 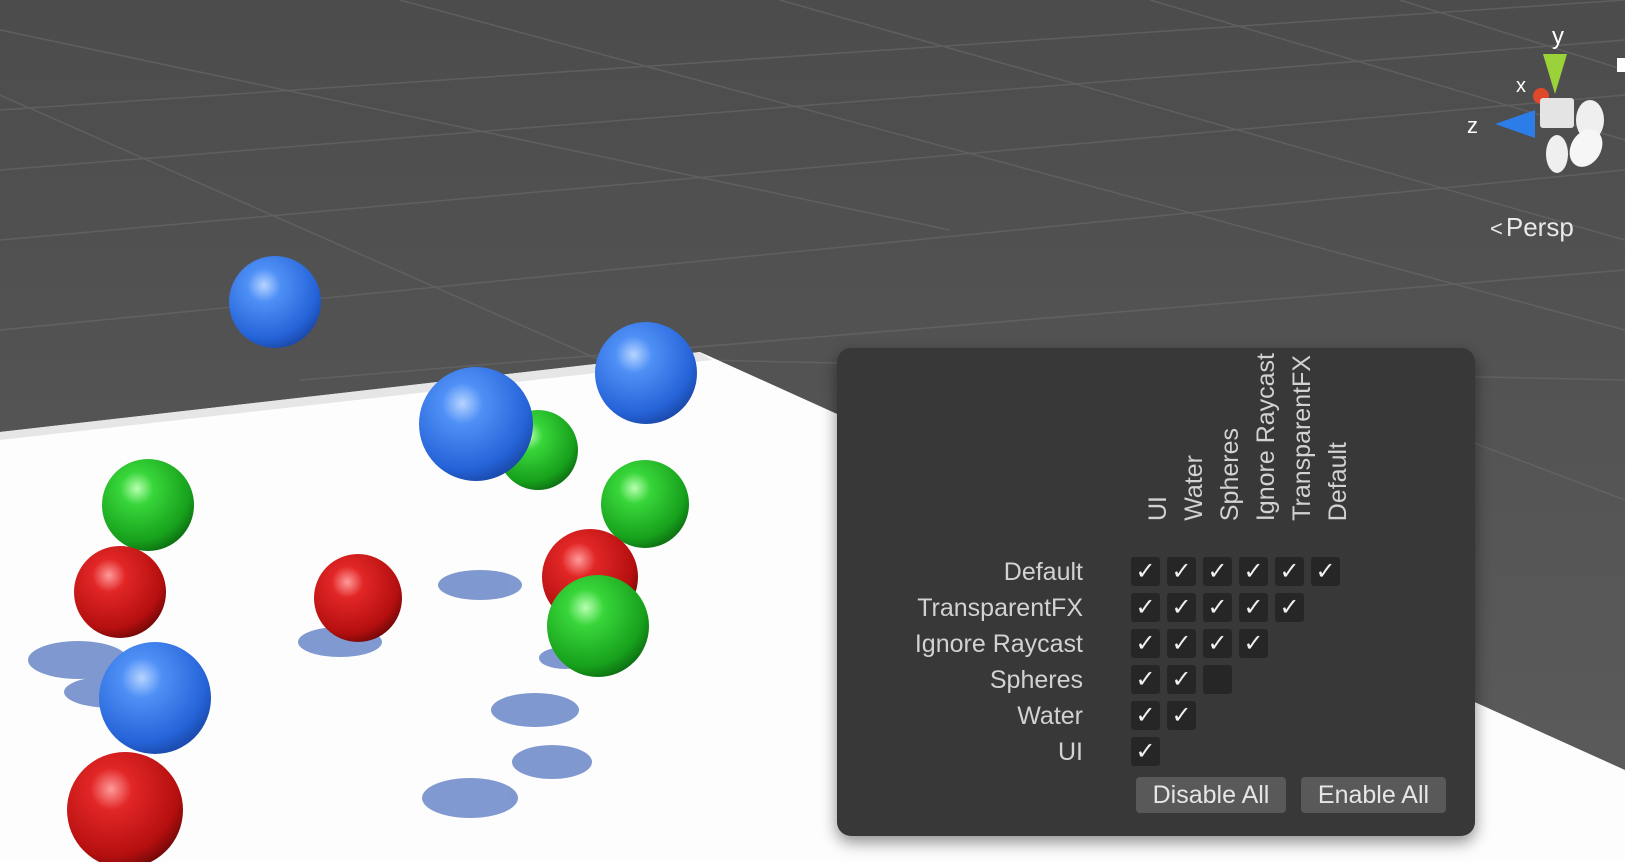 What do you see at coordinates (1532, 98) in the screenshot?
I see `orientation-gizmo: y x z` at bounding box center [1532, 98].